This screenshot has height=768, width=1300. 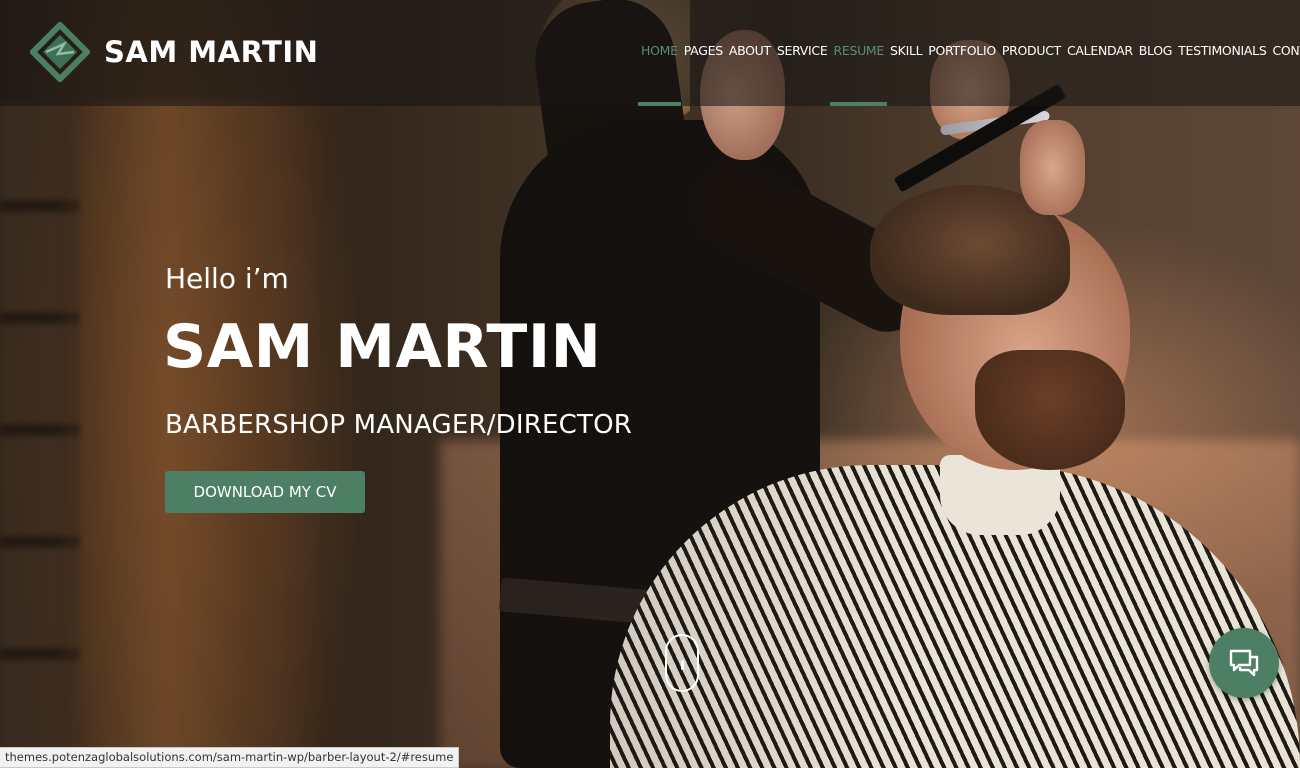 What do you see at coordinates (1031, 53) in the screenshot?
I see `nav-product: PRODUCT` at bounding box center [1031, 53].